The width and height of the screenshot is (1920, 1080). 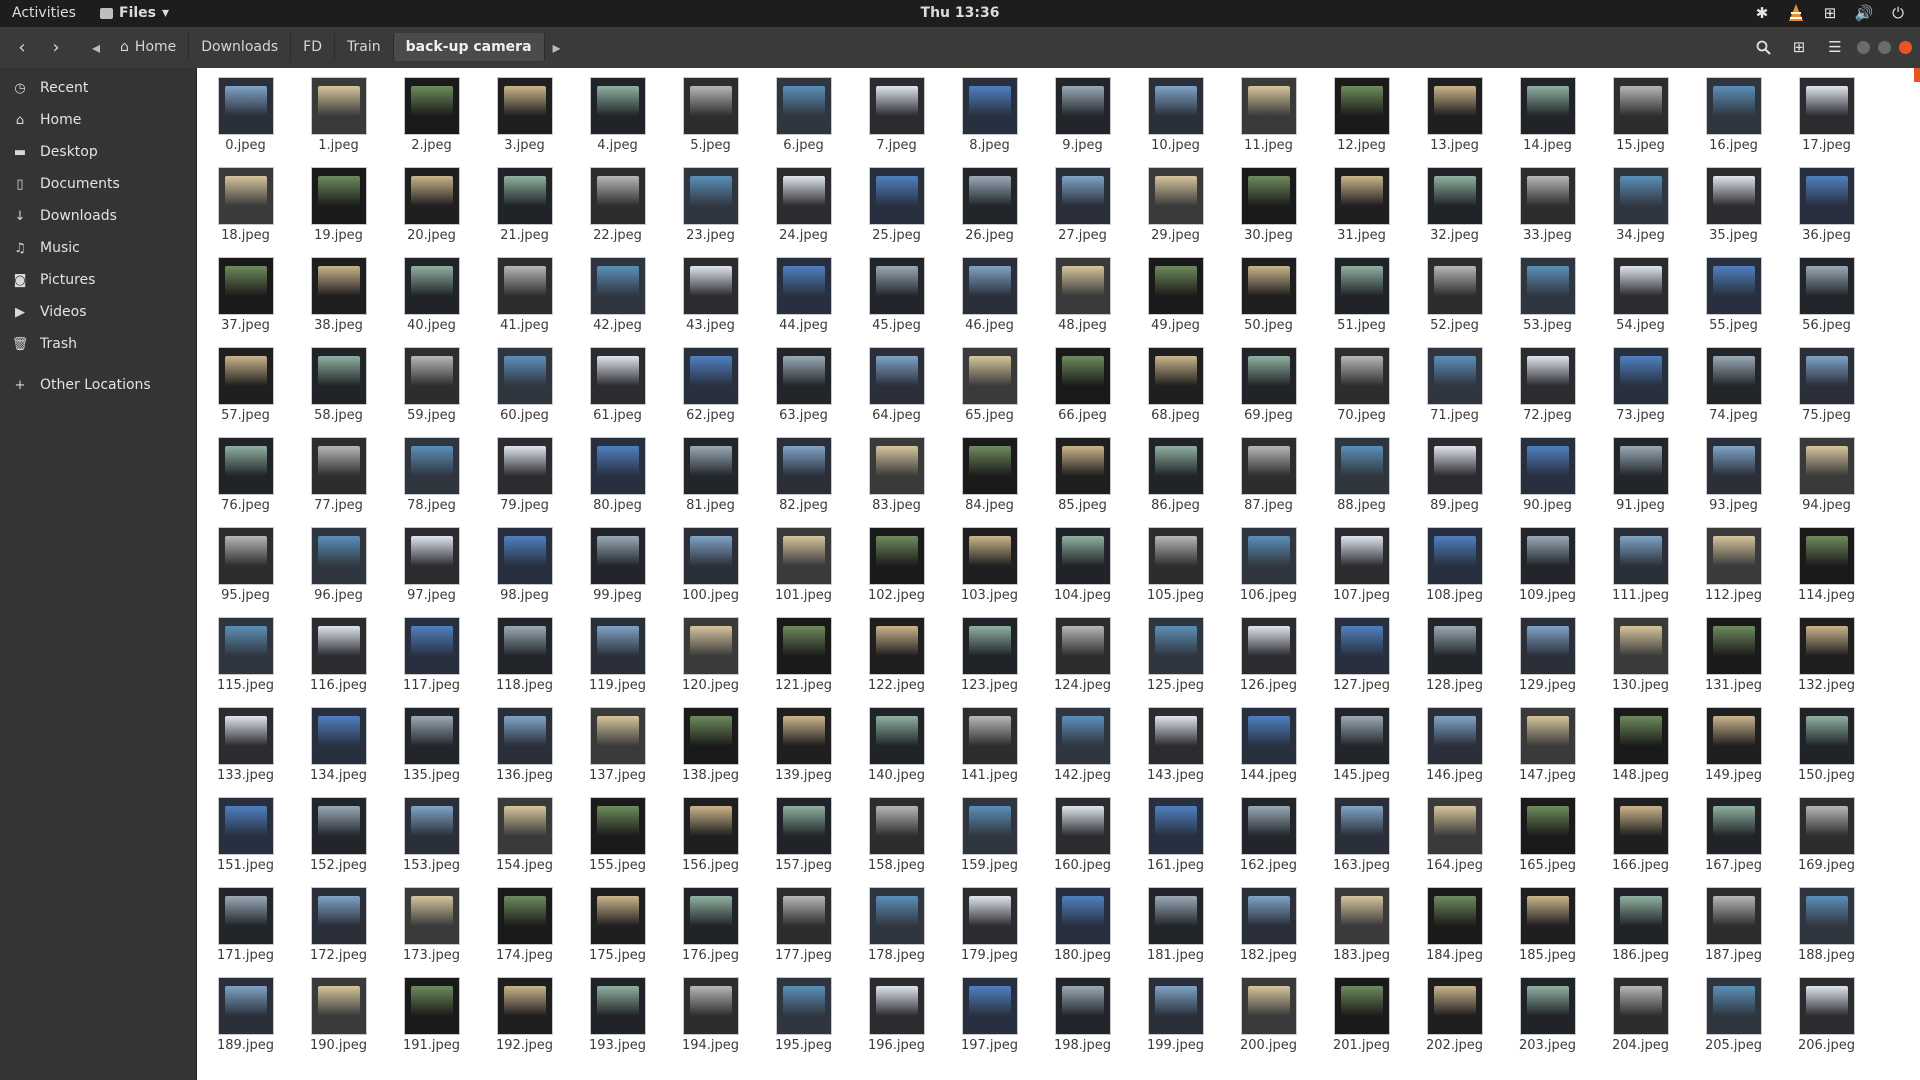 I want to click on file-item: 45.jpeg, so click(x=896, y=295).